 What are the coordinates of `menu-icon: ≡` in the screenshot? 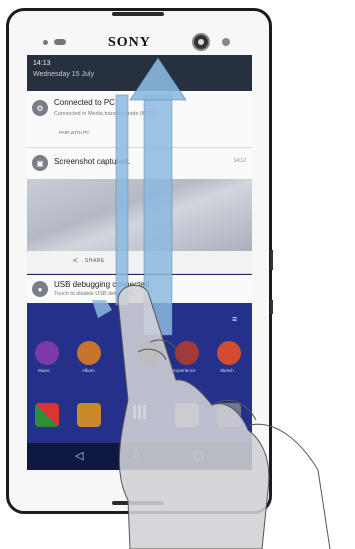 It's located at (234, 319).